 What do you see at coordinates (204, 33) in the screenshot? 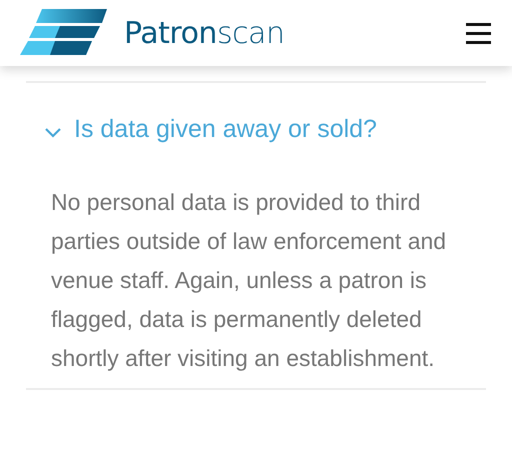
I see `brand-name: Patronscan` at bounding box center [204, 33].